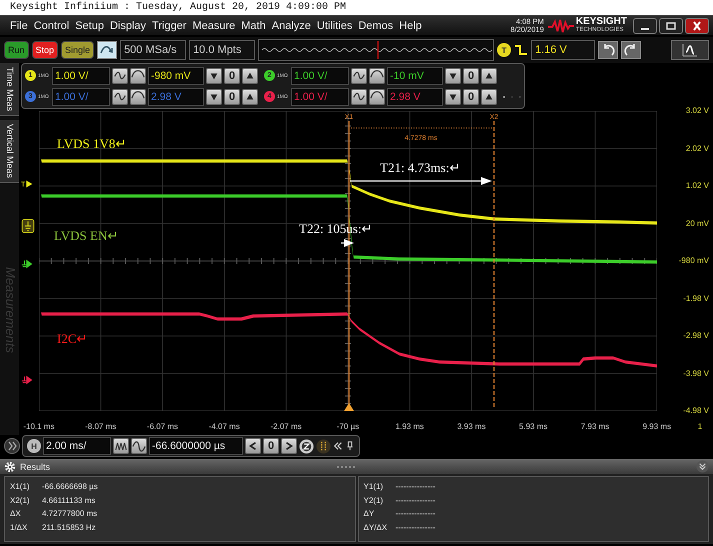 The image size is (713, 546). What do you see at coordinates (504, 50) in the screenshot?
I see `trigger-badge: T` at bounding box center [504, 50].